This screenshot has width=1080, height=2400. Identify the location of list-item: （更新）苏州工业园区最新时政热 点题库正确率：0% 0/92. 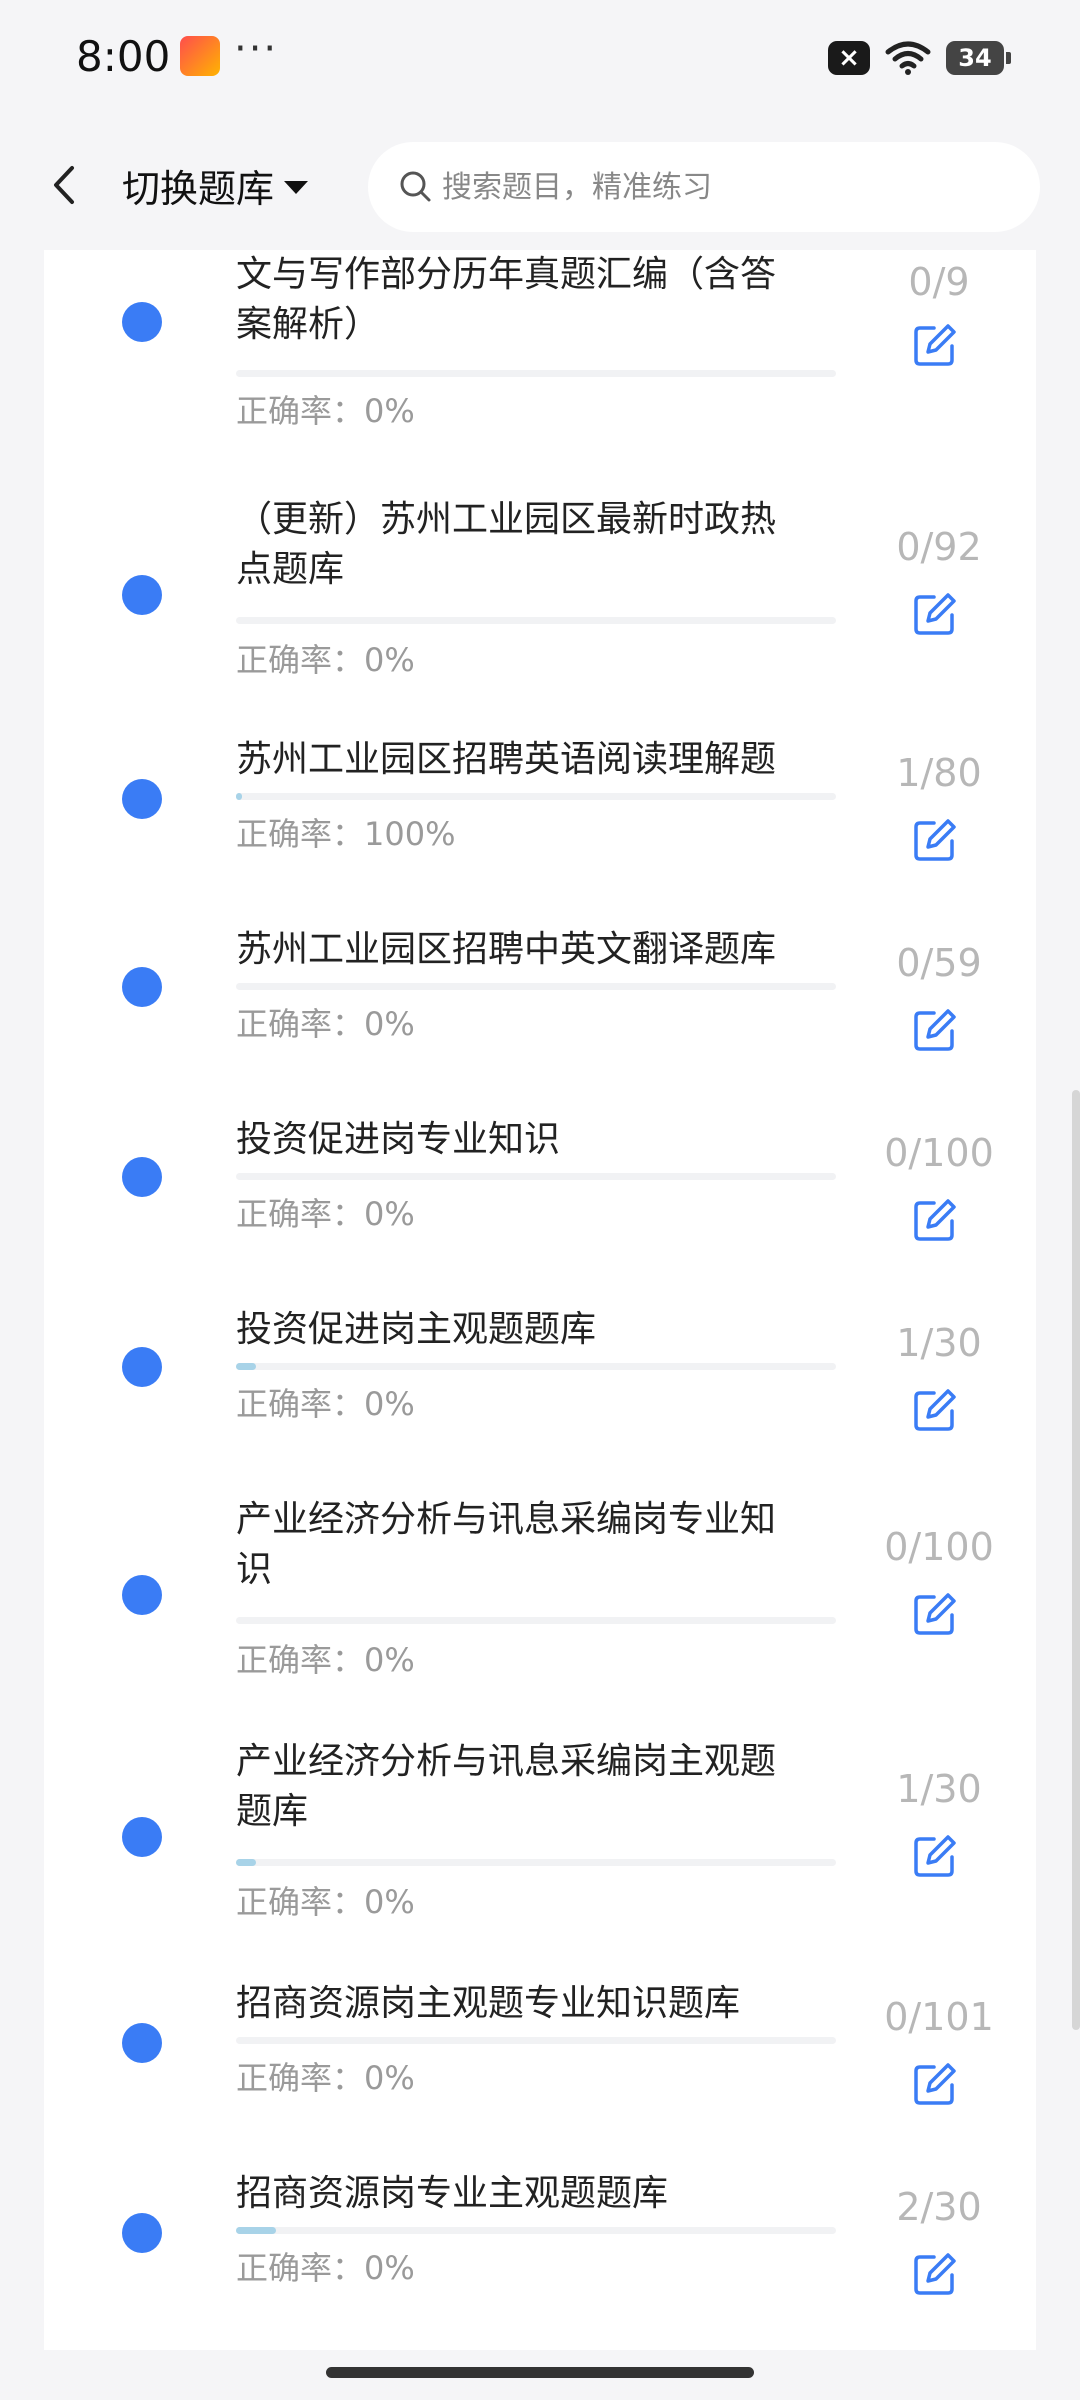
(540, 590).